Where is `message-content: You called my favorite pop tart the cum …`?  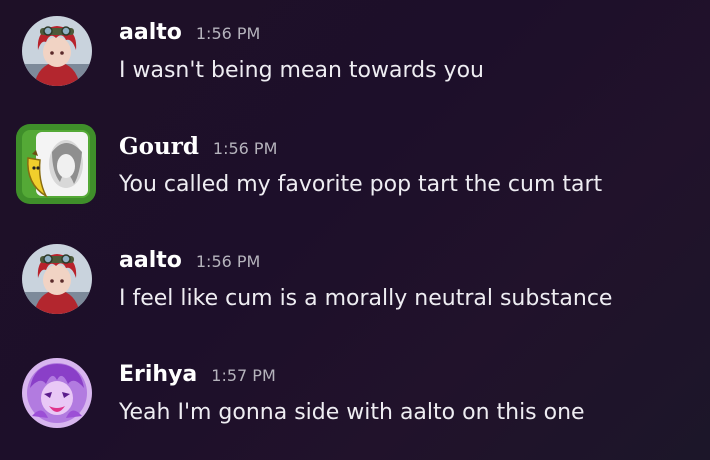
message-content: You called my favorite pop tart the cum … is located at coordinates (361, 184).